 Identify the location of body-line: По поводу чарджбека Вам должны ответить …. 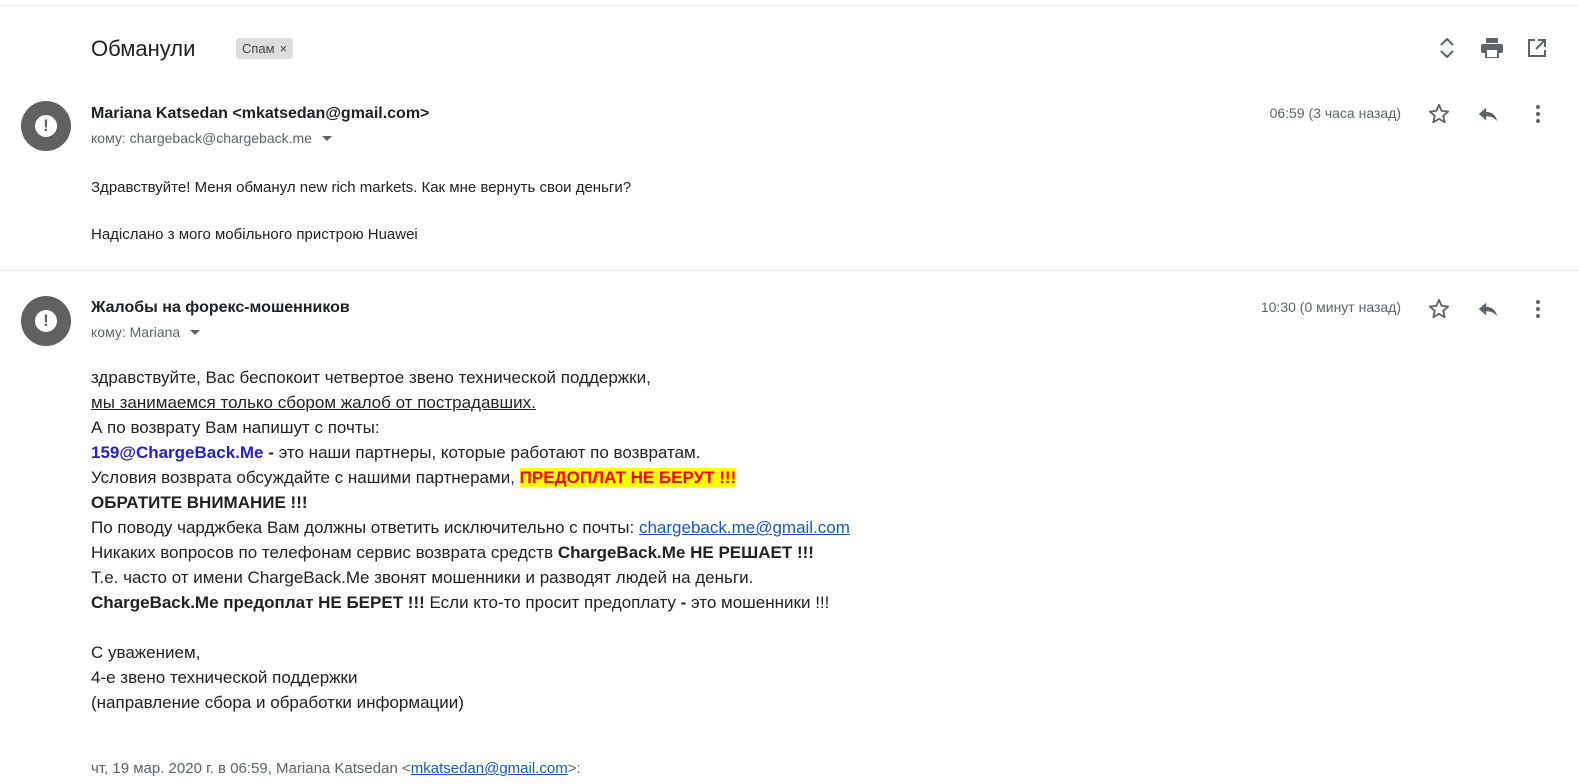
(470, 527).